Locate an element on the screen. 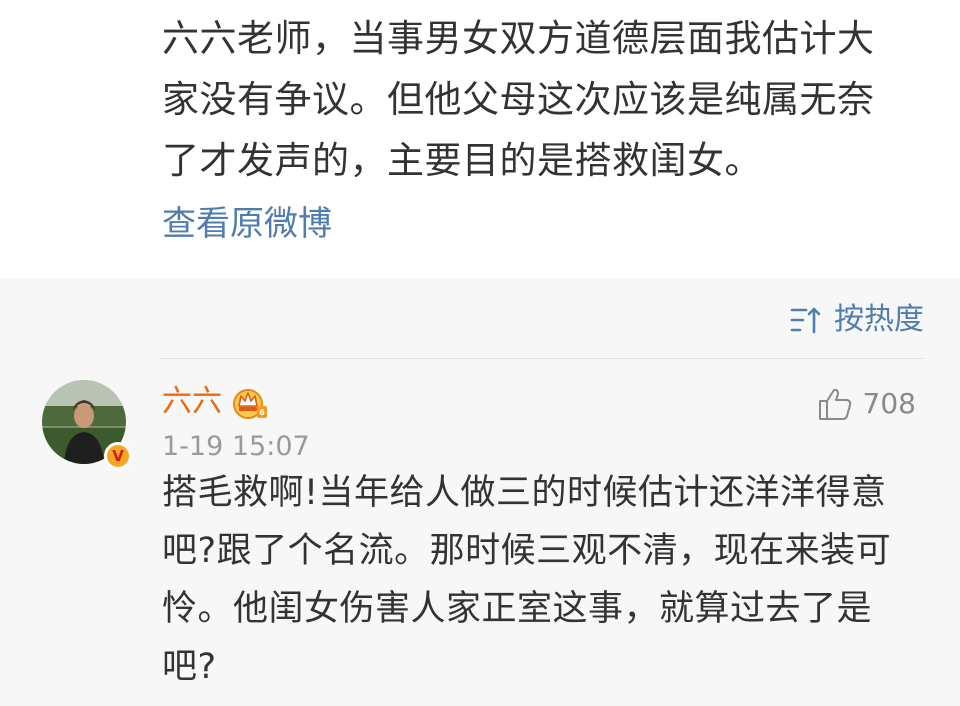 The width and height of the screenshot is (960, 706). crown-icon: 6 is located at coordinates (250, 404).